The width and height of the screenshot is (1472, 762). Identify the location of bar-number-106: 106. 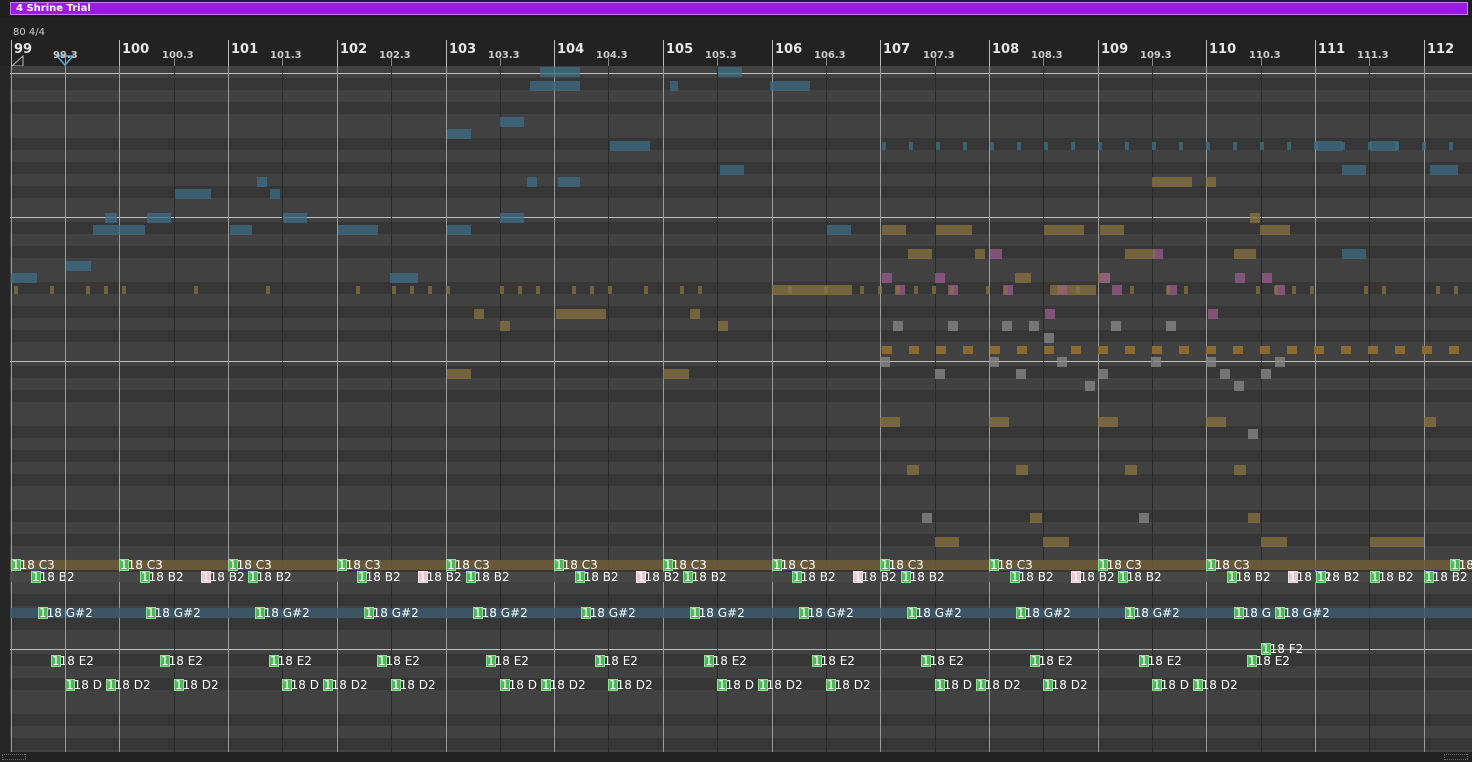
(788, 49).